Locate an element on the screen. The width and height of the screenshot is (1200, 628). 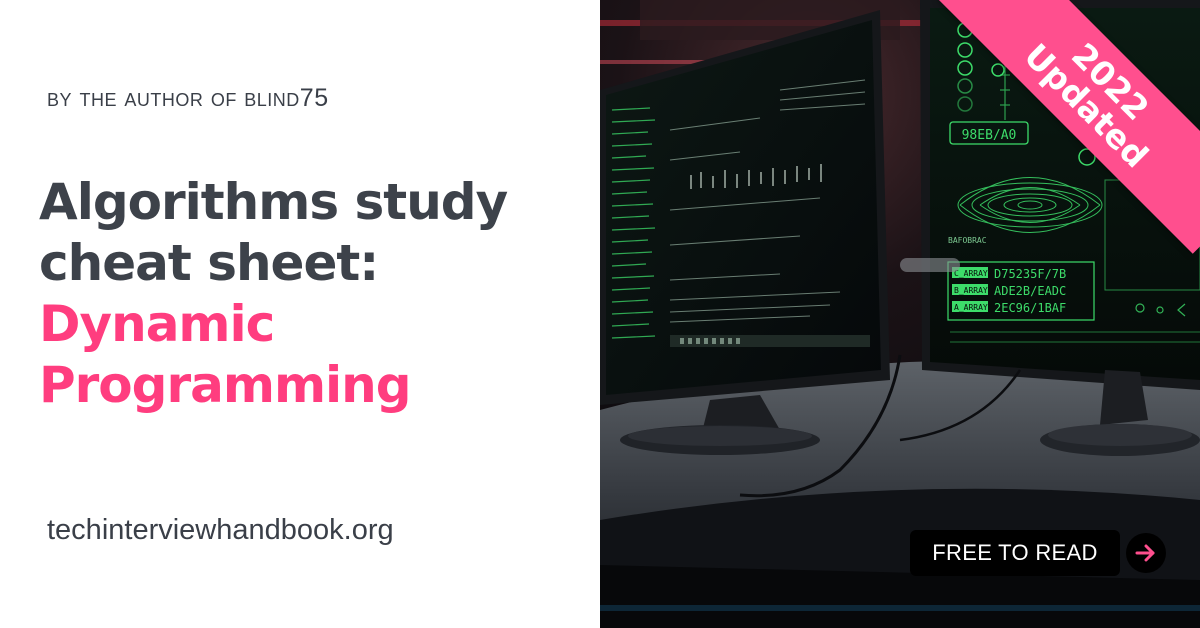
byline: By the author of Blind75 is located at coordinates (188, 98).